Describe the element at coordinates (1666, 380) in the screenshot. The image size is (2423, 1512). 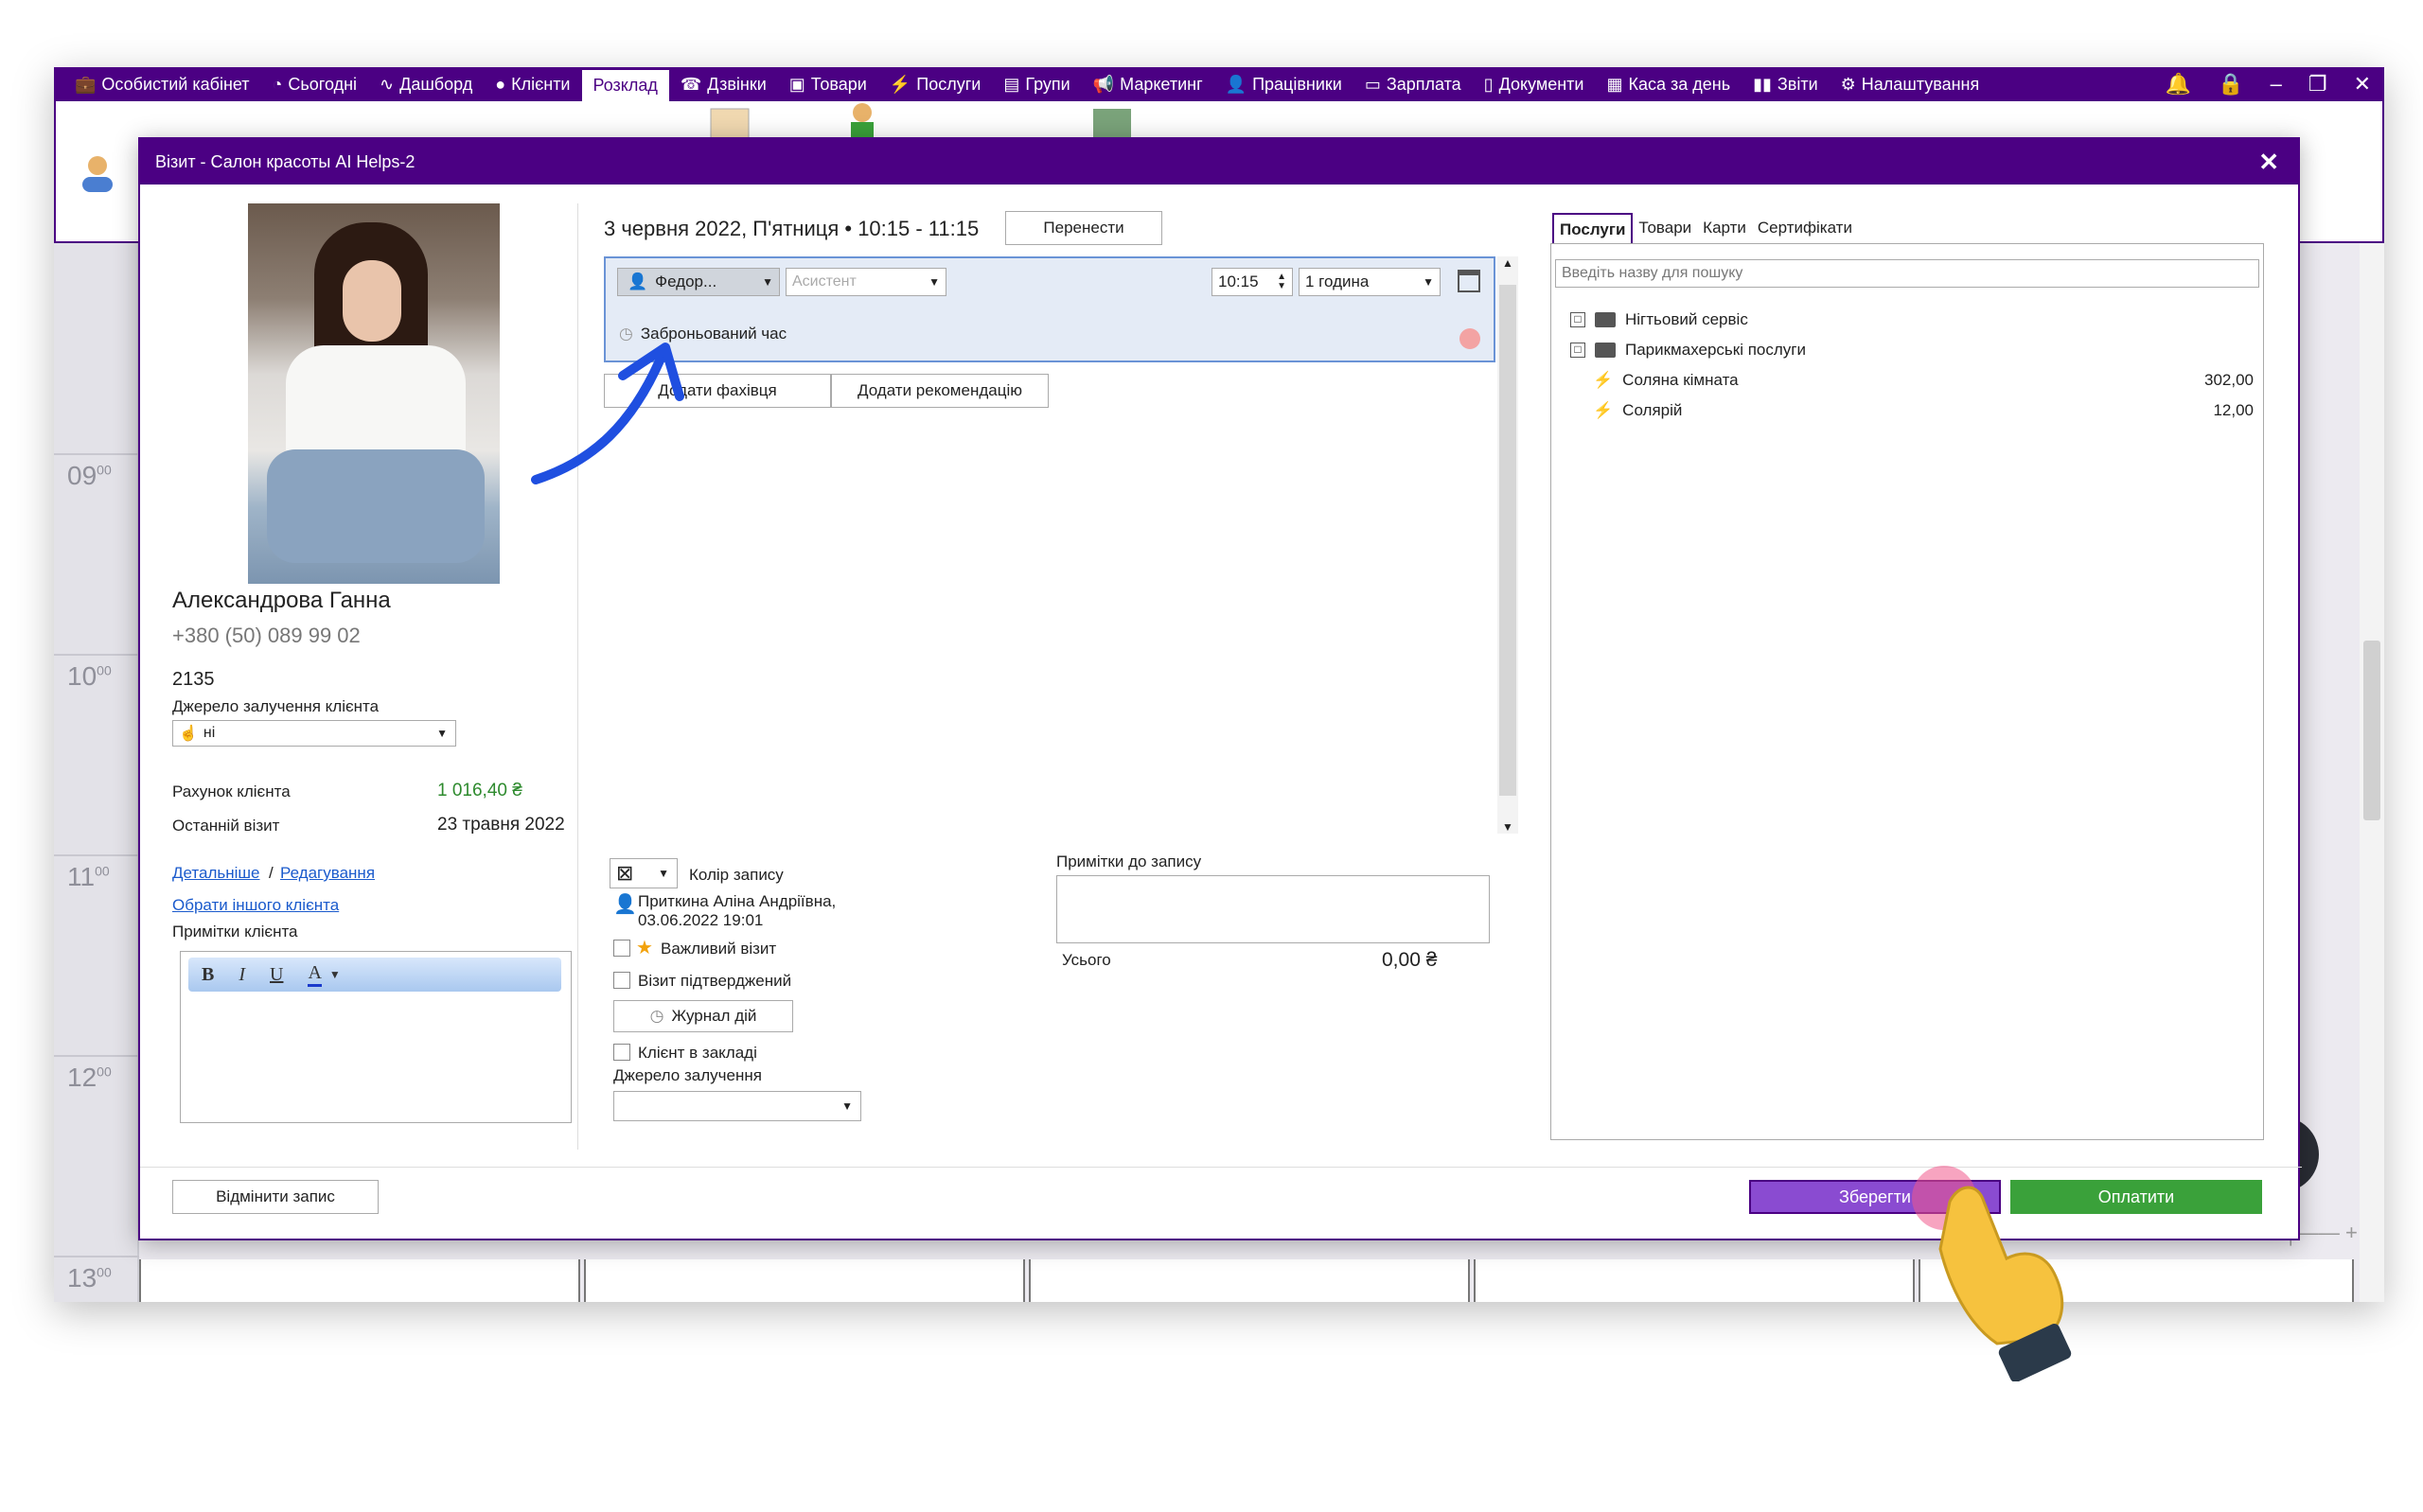
I see `tree-service: ⚡ Соляна кімната` at that location.